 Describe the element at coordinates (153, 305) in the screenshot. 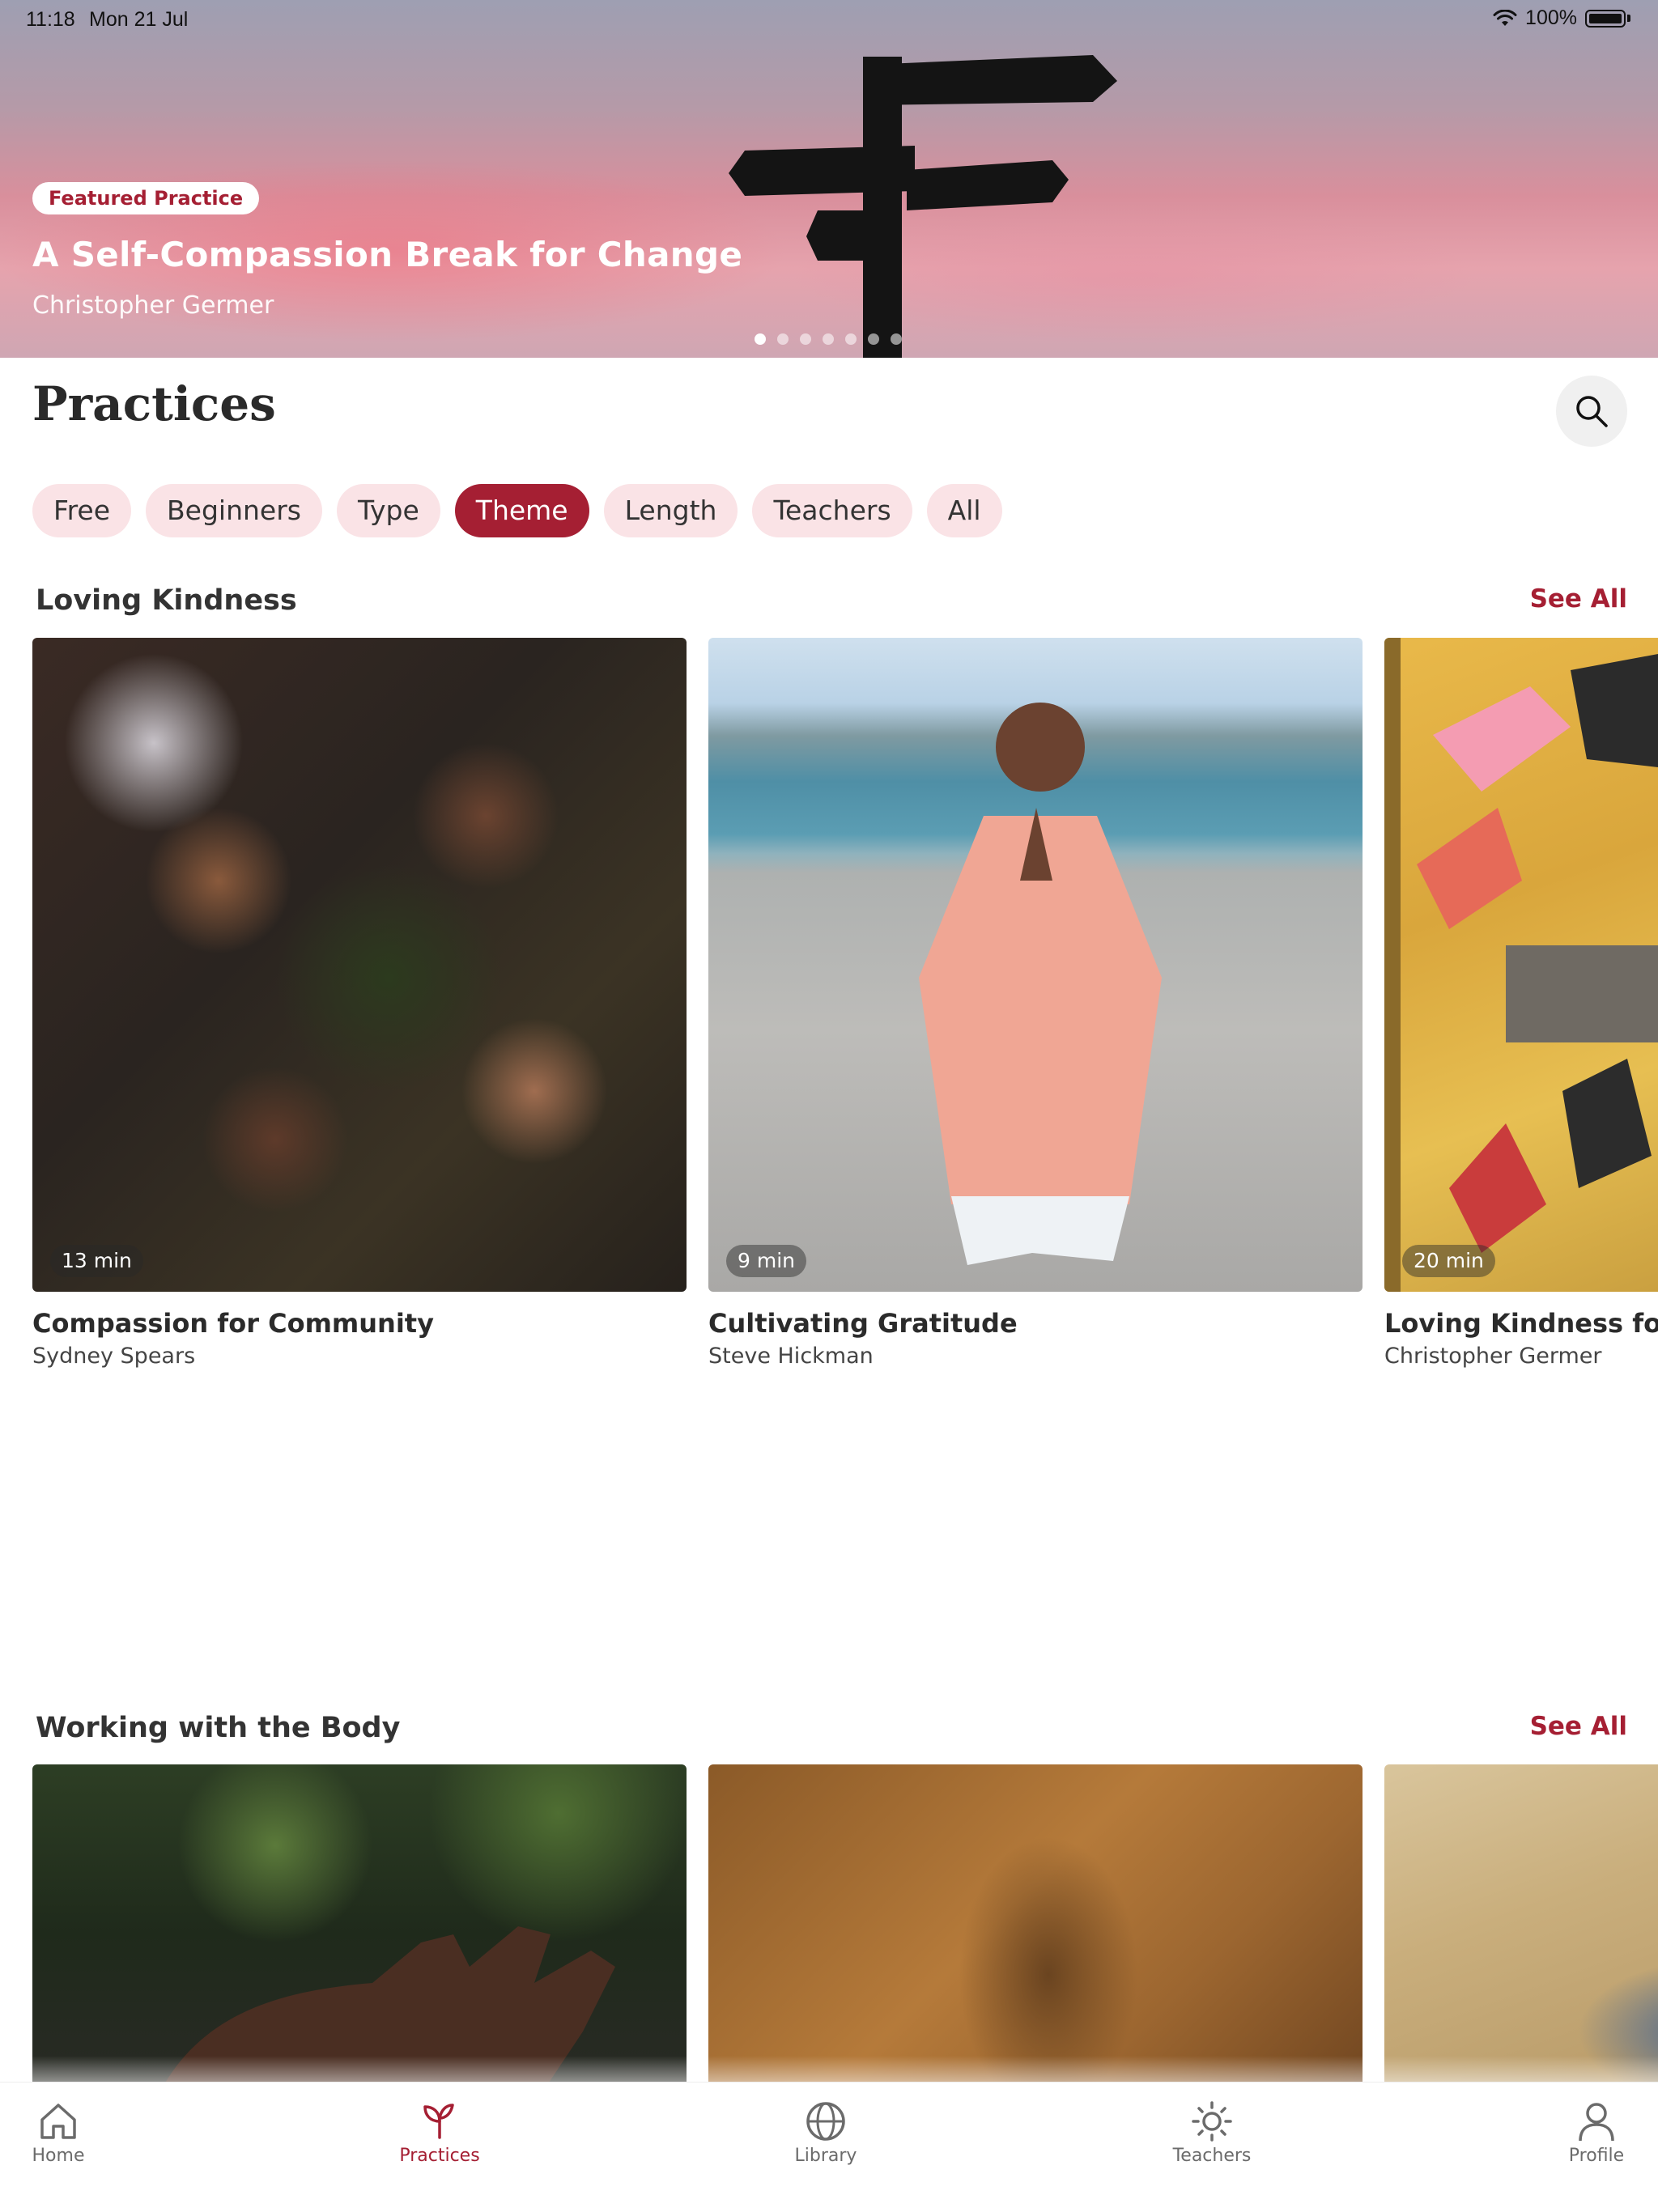

I see `featured-author: Christopher Germer` at that location.